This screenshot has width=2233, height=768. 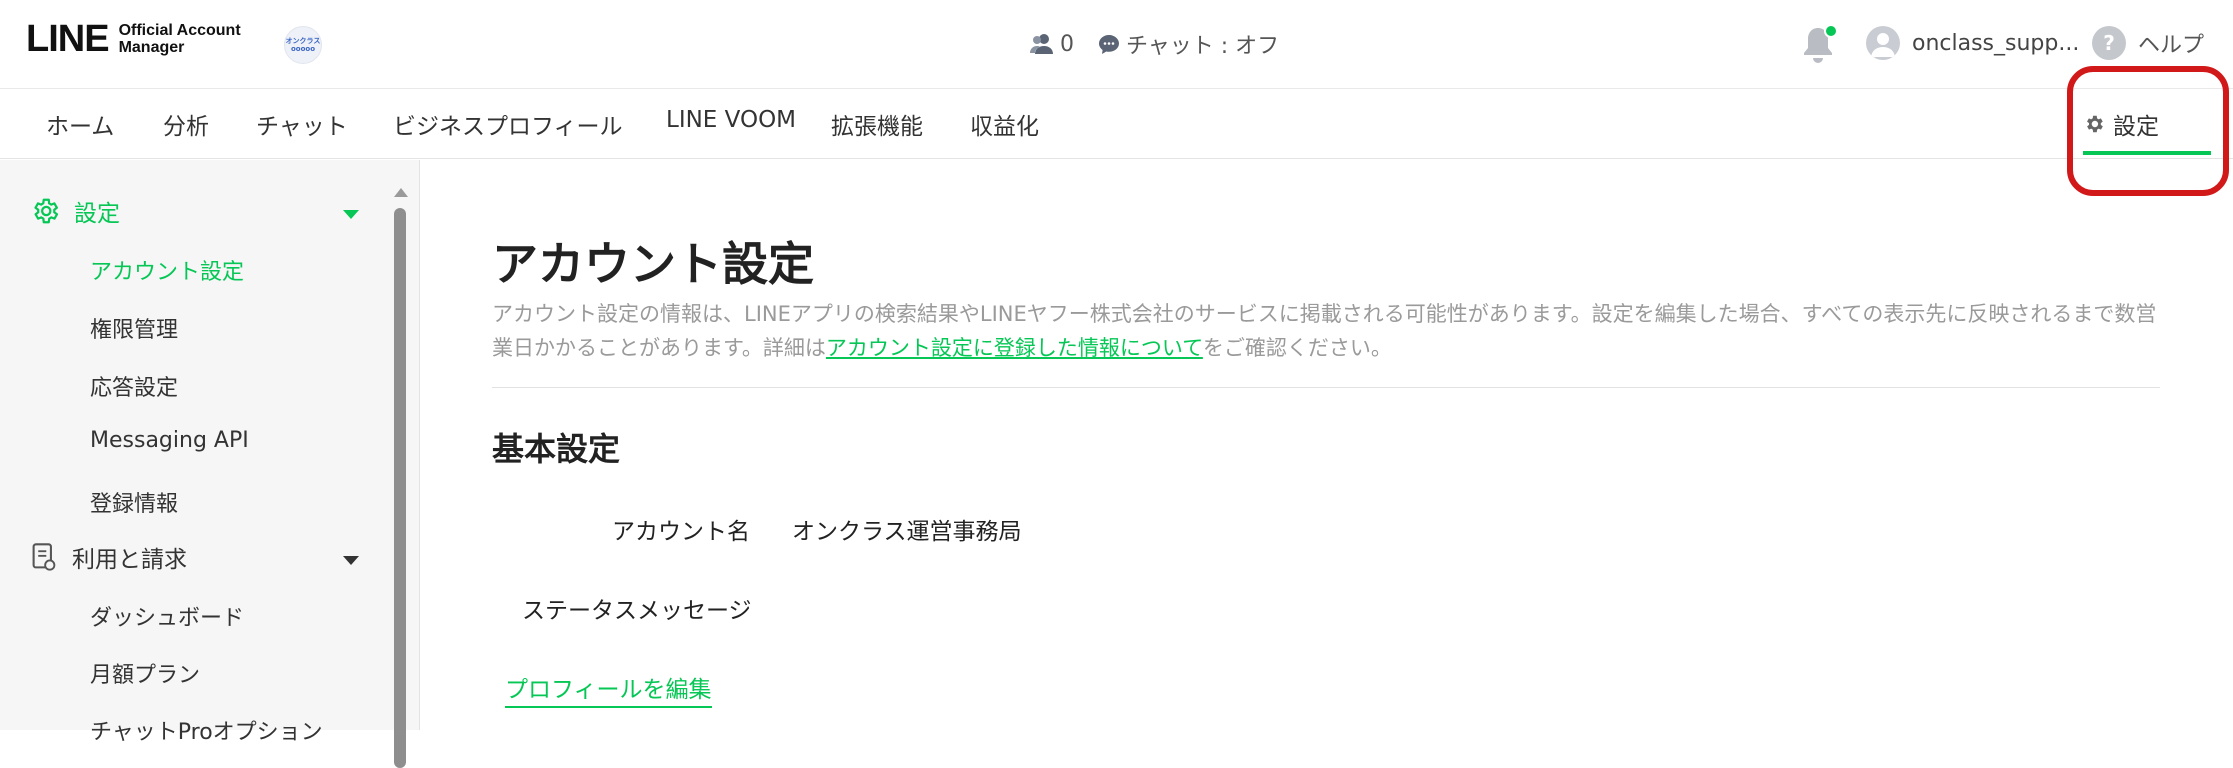 I want to click on tab-chat: チャット, so click(x=302, y=124).